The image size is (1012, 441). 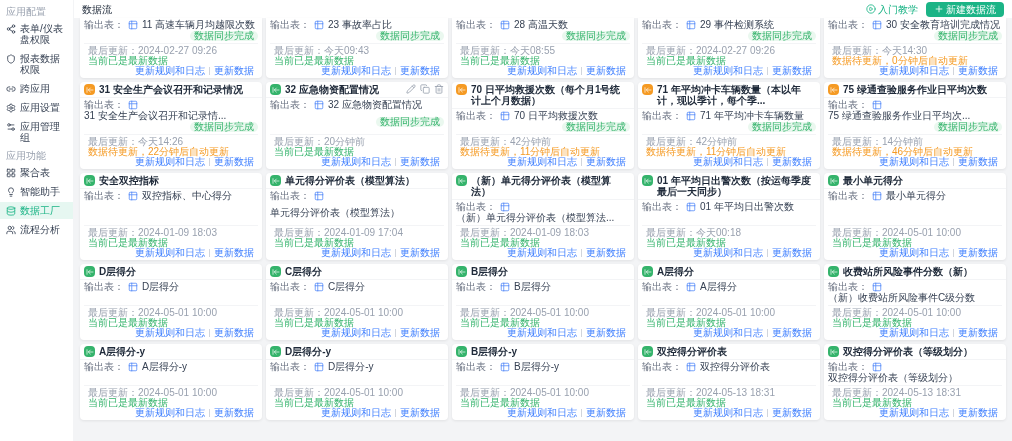 I want to click on delete-icon, so click(x=439, y=89).